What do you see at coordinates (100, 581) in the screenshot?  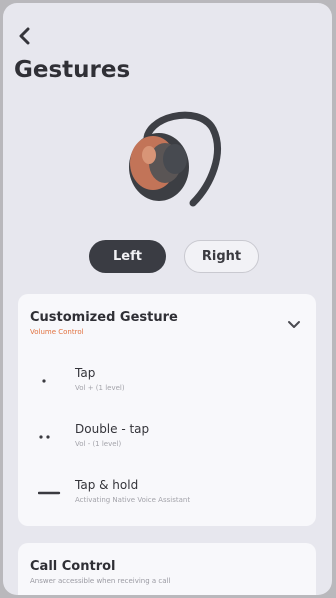 I see `call-control-subtitle: Answer accessible when receiving a call` at bounding box center [100, 581].